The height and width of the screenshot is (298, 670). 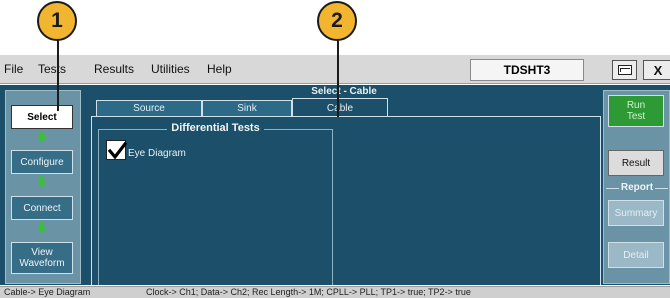 I want to click on select-button: Select, so click(x=42, y=117).